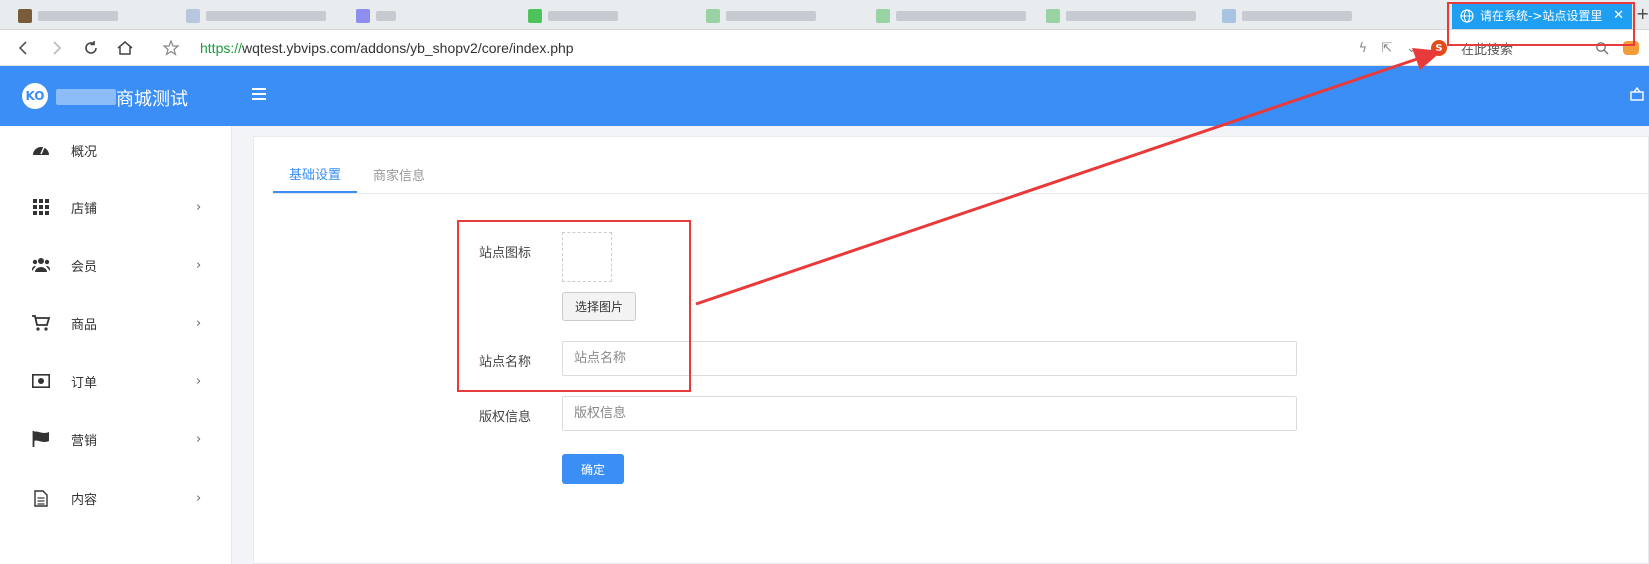 This screenshot has width=1649, height=564. What do you see at coordinates (84, 500) in the screenshot?
I see `sidebar-item-label: 内容` at bounding box center [84, 500].